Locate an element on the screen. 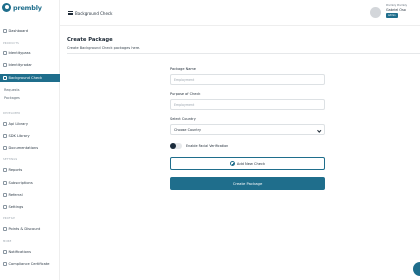  divider is located at coordinates (243, 53).